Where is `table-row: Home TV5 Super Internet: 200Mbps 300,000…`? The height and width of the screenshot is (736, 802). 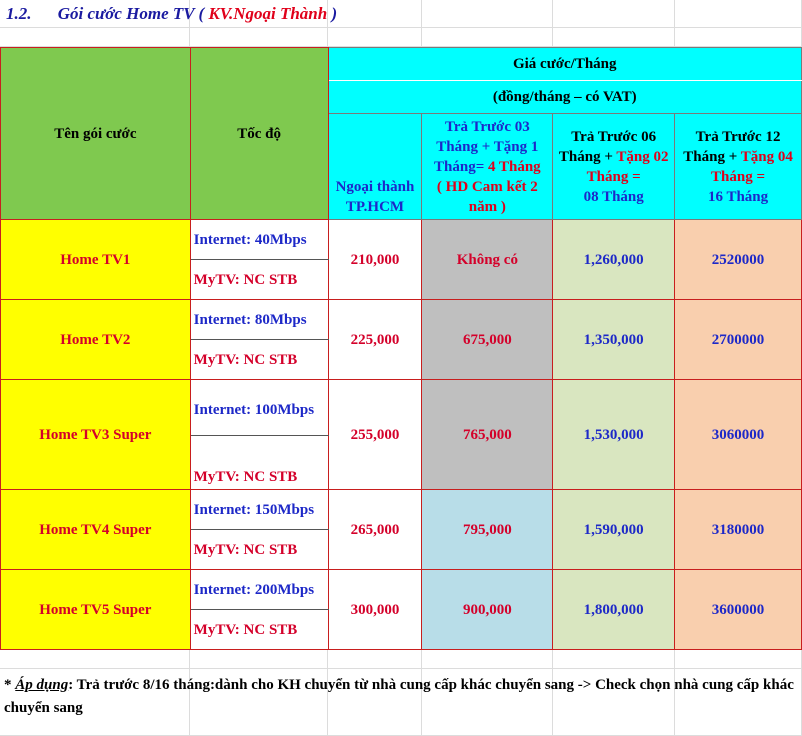
table-row: Home TV5 Super Internet: 200Mbps 300,000… is located at coordinates (401, 609).